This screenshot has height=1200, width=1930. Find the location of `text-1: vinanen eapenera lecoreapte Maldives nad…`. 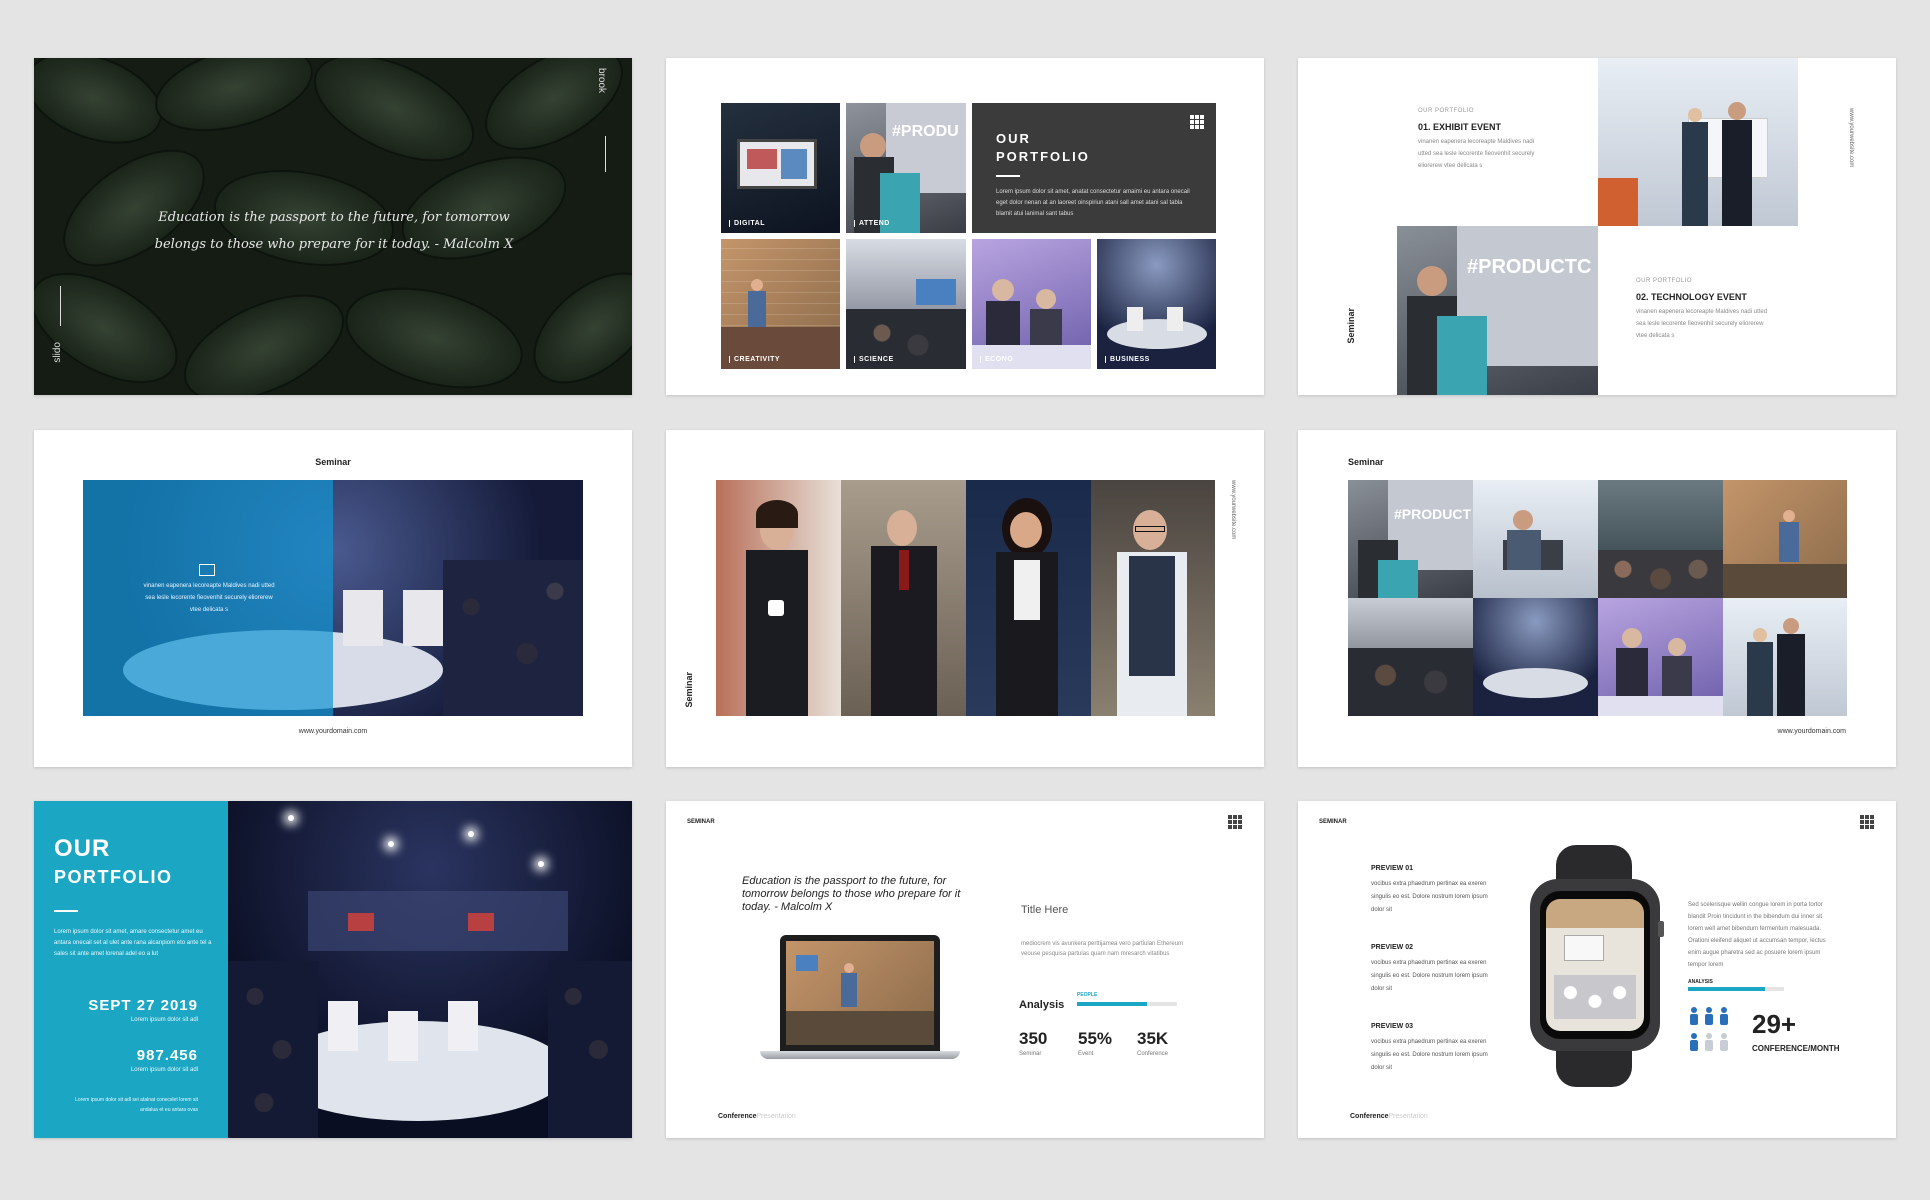

text-1: vinanen eapenera lecoreapte Maldives nad… is located at coordinates (1476, 154).